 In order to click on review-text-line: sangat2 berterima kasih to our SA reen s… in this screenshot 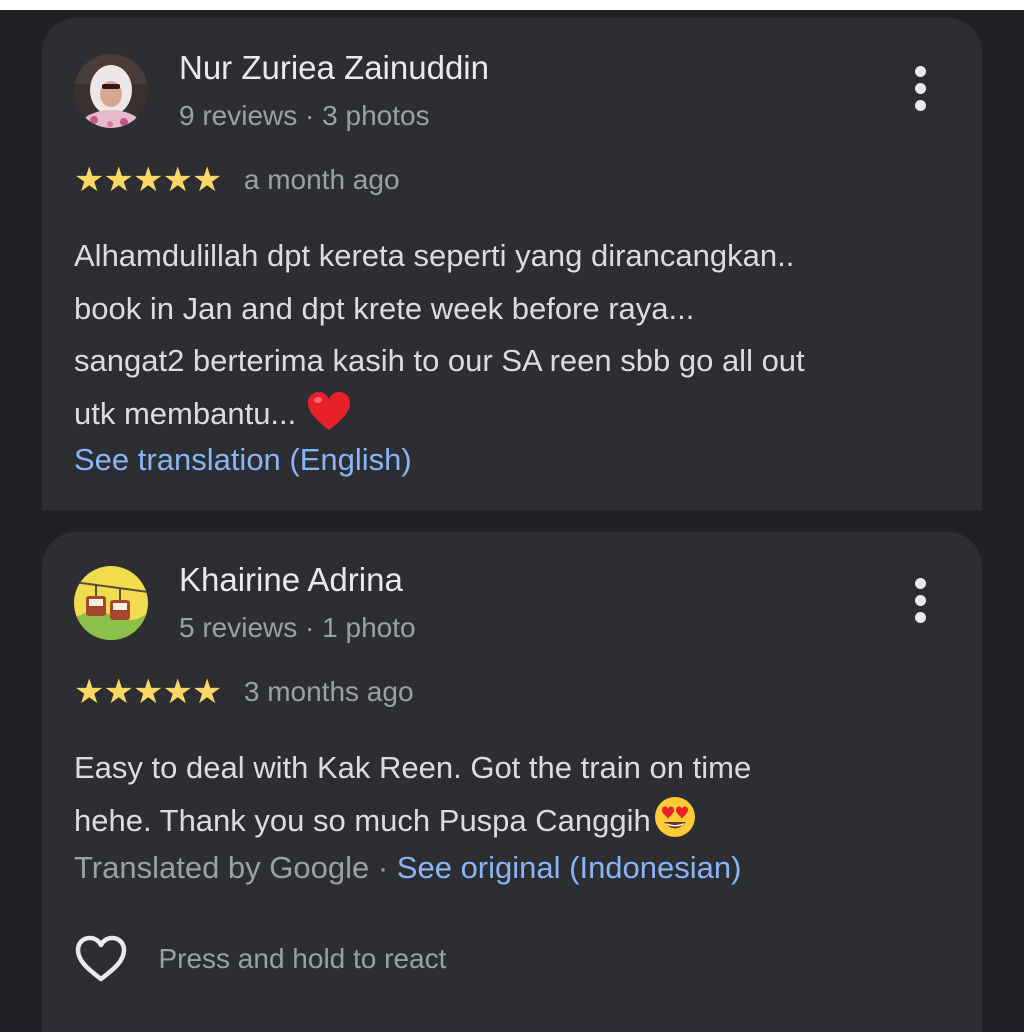, I will do `click(439, 360)`.